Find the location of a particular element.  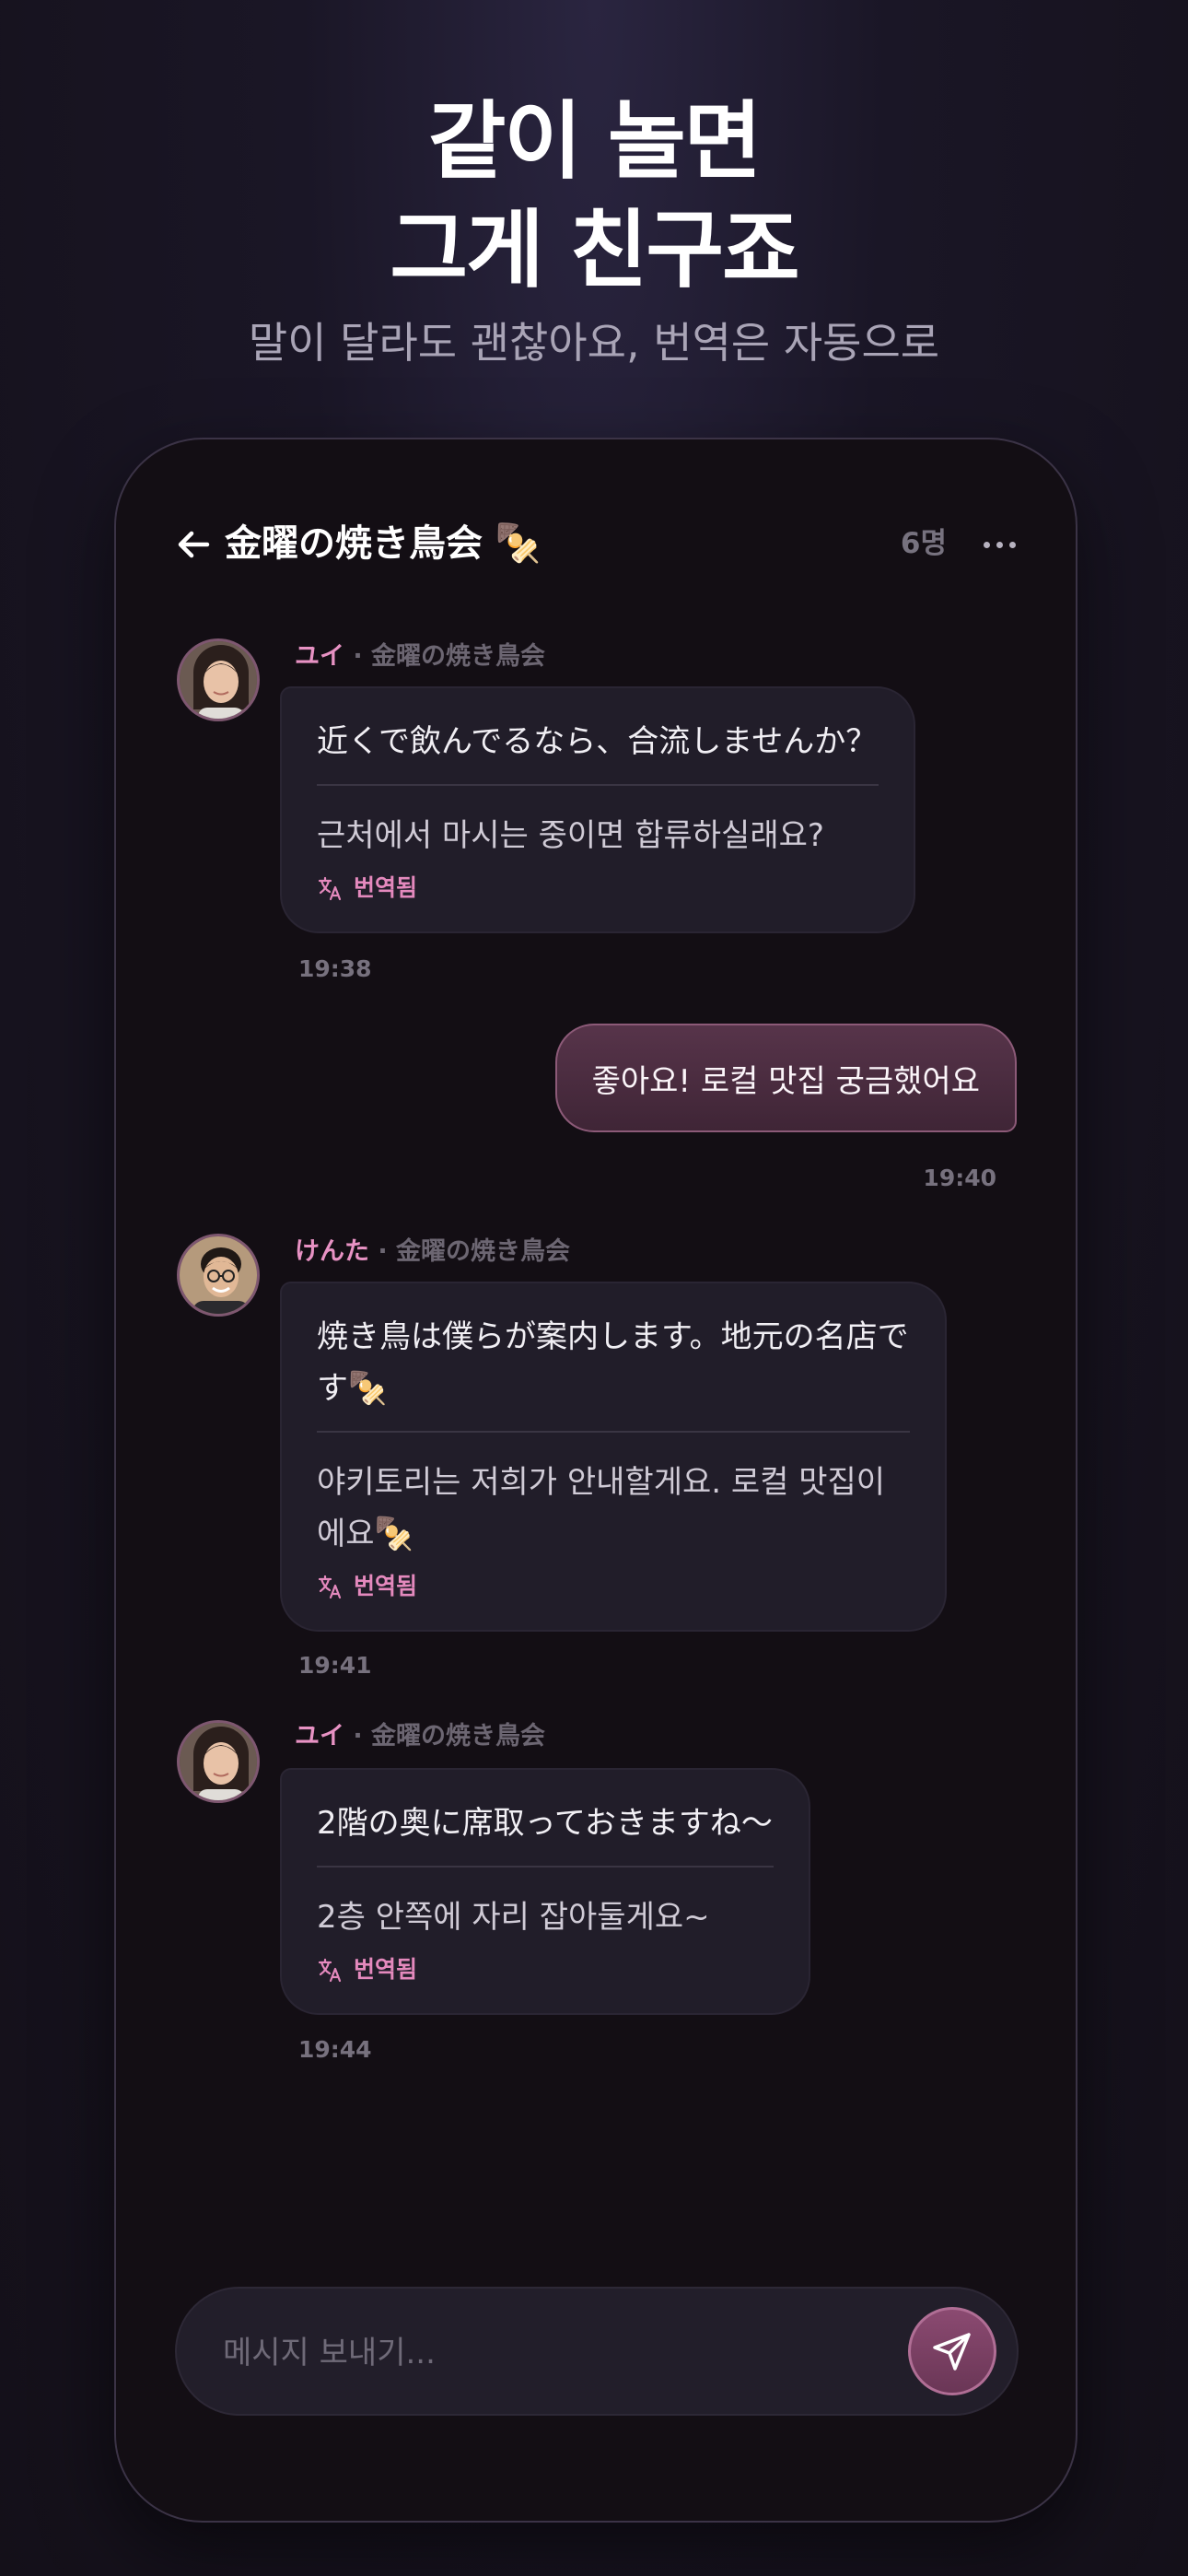

more-options-icon is located at coordinates (1001, 544).